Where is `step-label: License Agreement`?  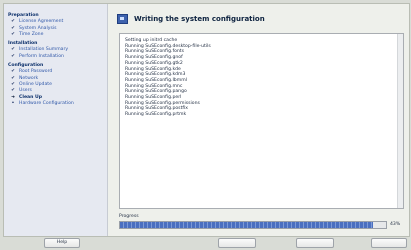 step-label: License Agreement is located at coordinates (41, 22).